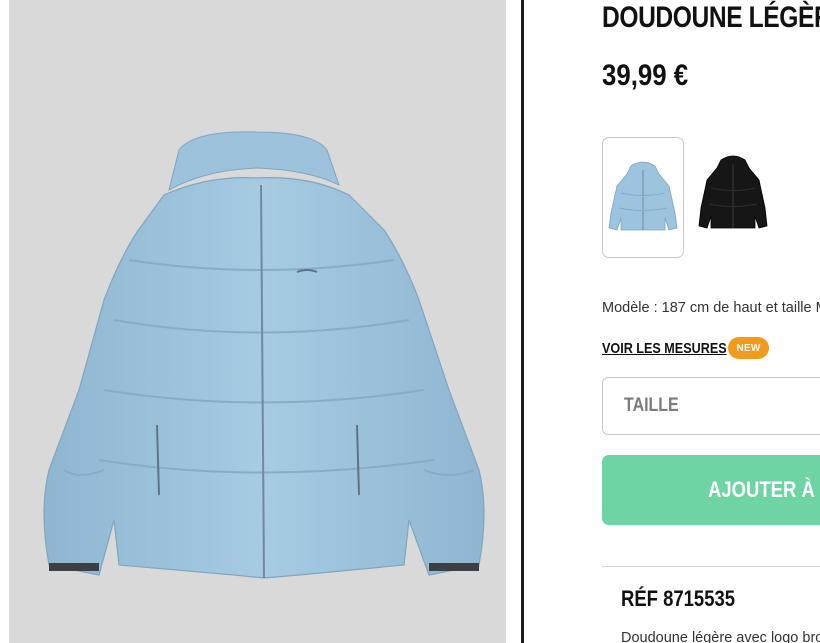 The image size is (820, 643). What do you see at coordinates (664, 348) in the screenshot?
I see `view-measures-link: VOIR LES MESURES` at bounding box center [664, 348].